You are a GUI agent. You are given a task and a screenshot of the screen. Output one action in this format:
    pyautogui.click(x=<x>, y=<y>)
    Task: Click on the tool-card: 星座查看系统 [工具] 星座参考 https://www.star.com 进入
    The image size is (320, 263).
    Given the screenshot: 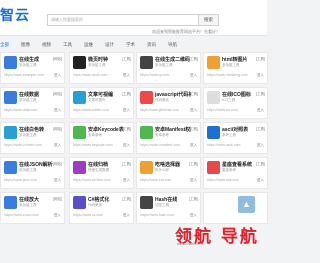 What is the action you would take?
    pyautogui.click(x=235, y=173)
    